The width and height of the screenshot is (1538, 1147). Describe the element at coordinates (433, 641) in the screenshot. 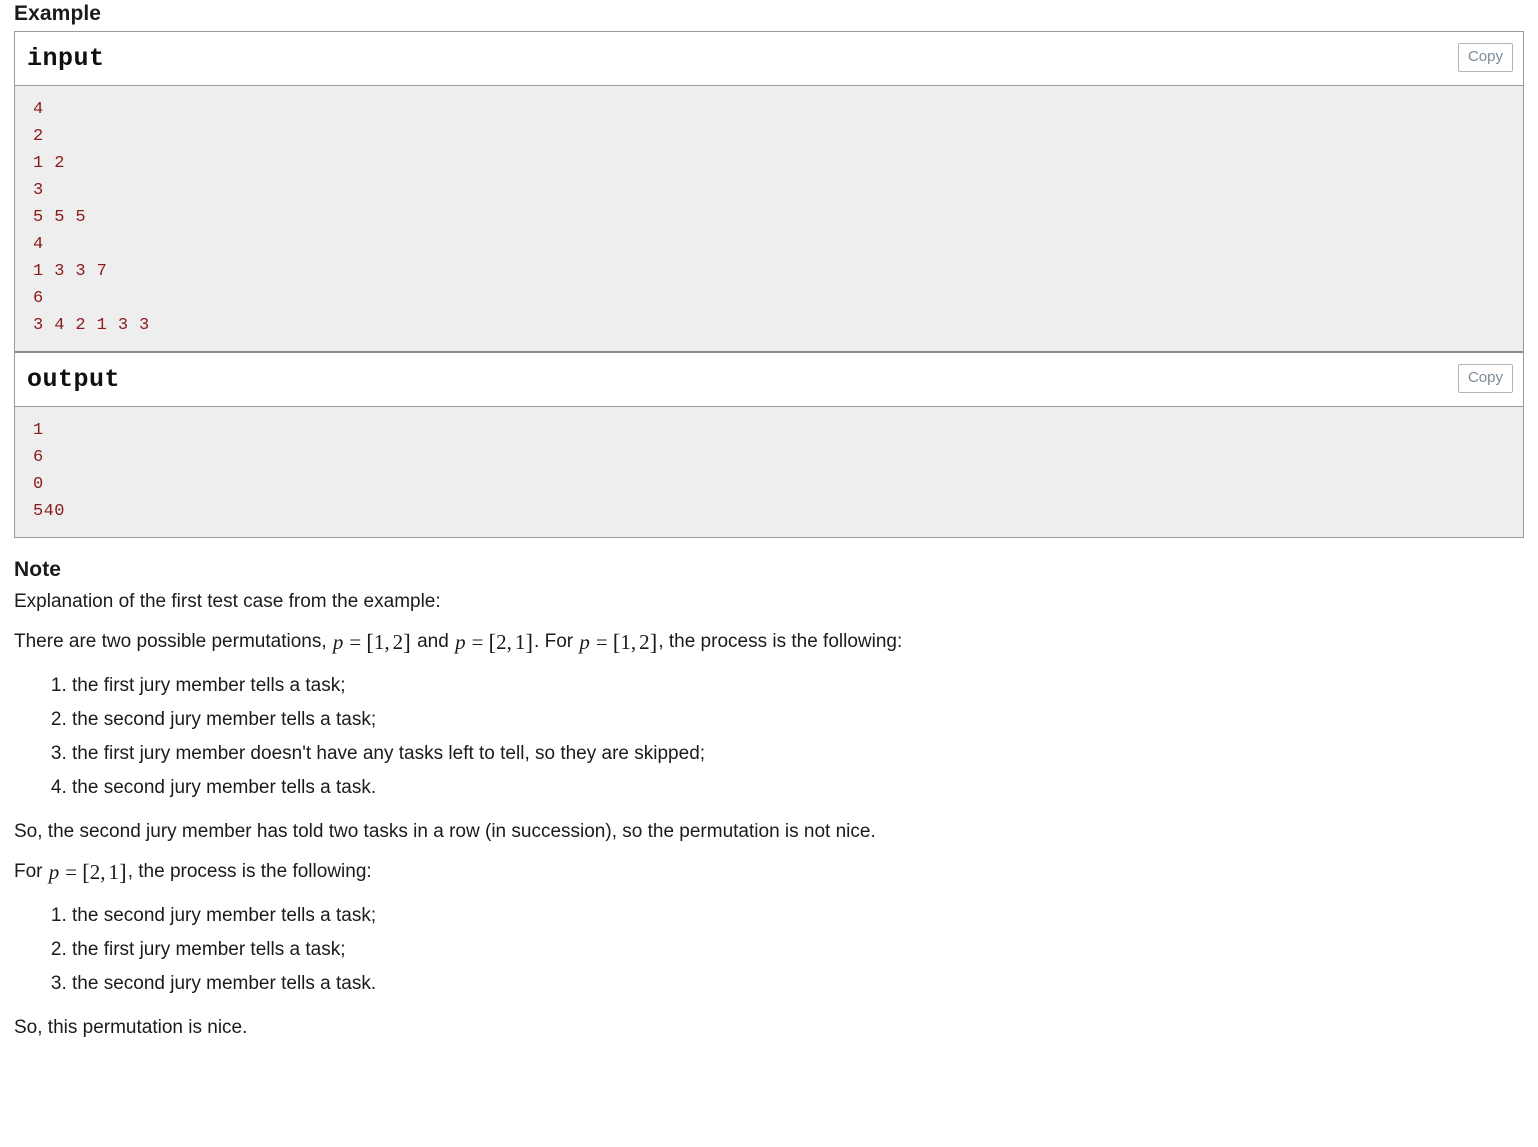

I see `text-fragment: and` at that location.